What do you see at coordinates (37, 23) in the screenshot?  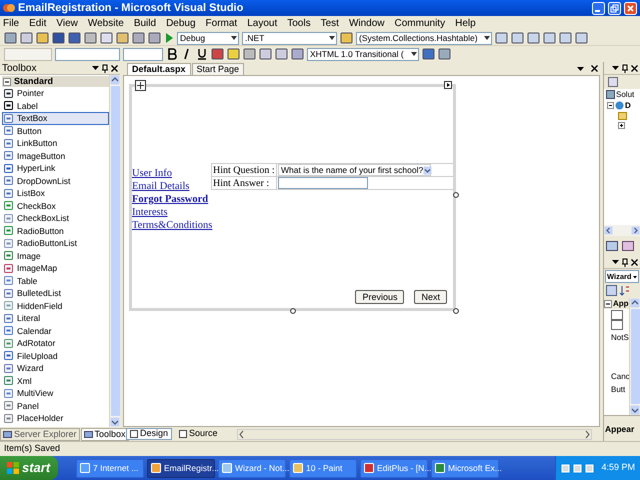 I see `menu-item: Edit` at bounding box center [37, 23].